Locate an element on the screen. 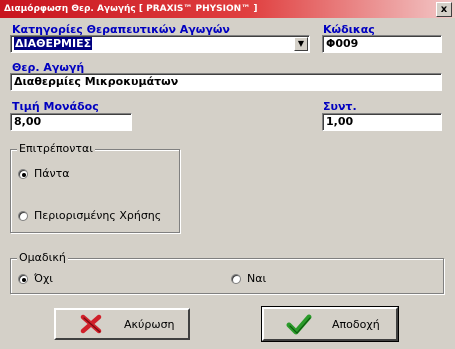 This screenshot has width=455, height=349. group-option-no: Όχι is located at coordinates (35, 278).